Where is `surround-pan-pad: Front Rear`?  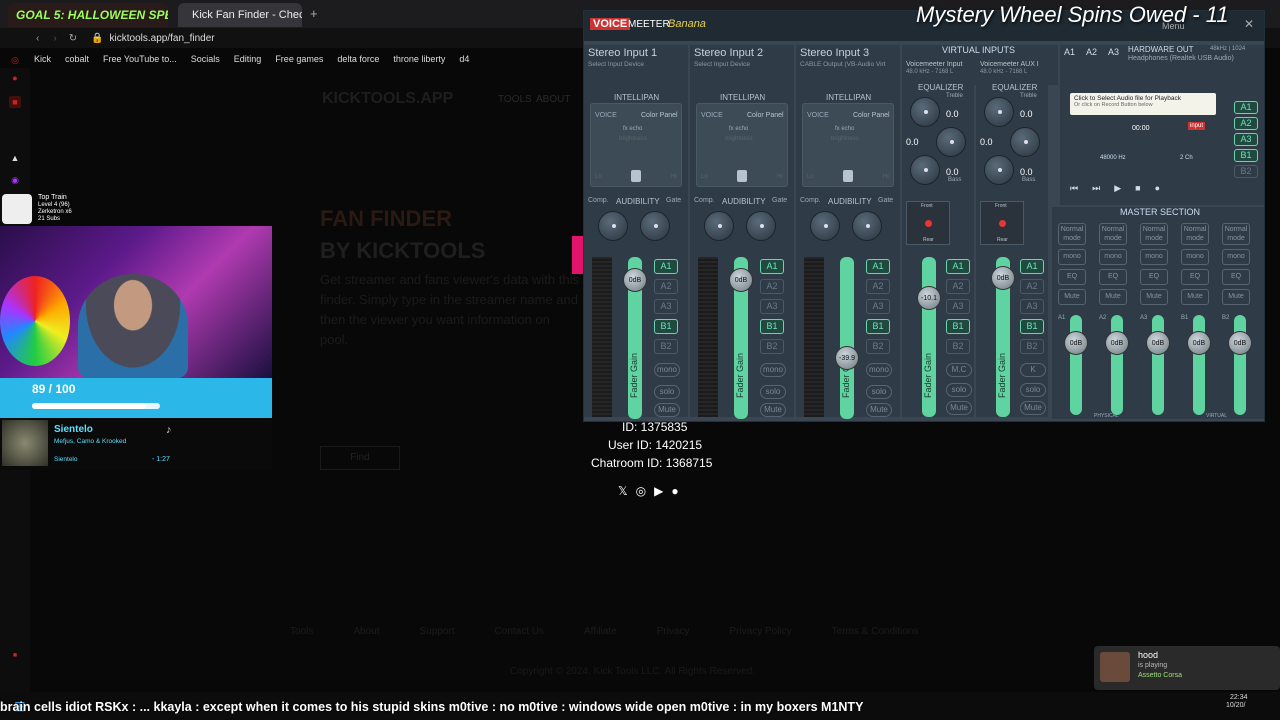
surround-pan-pad: Front Rear is located at coordinates (1002, 223).